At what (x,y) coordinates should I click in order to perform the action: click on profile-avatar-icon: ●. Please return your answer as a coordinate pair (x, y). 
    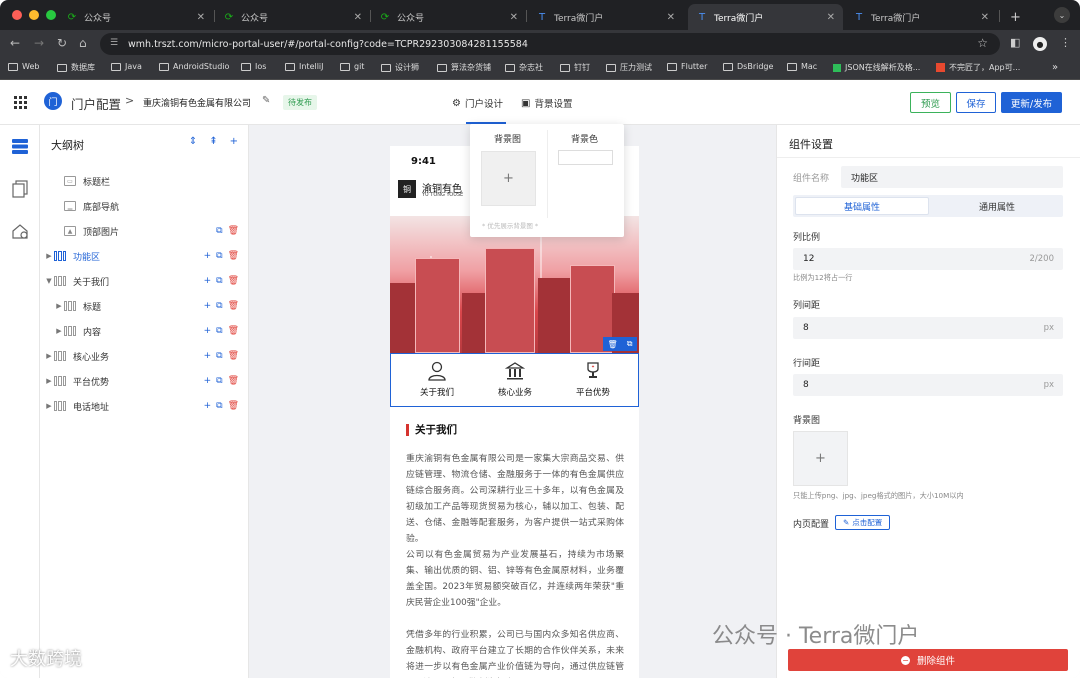
    Looking at the image, I should click on (1040, 44).